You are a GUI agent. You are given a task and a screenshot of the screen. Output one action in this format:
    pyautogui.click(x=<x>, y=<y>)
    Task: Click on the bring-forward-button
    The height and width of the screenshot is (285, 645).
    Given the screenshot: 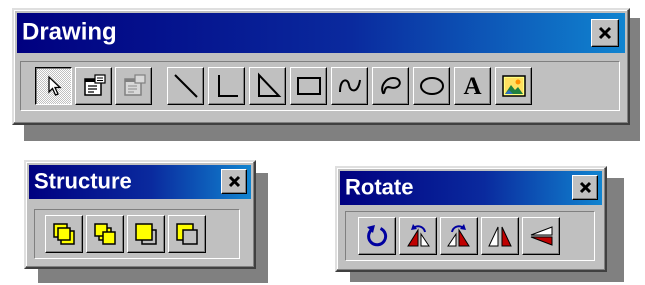 What is the action you would take?
    pyautogui.click(x=146, y=234)
    